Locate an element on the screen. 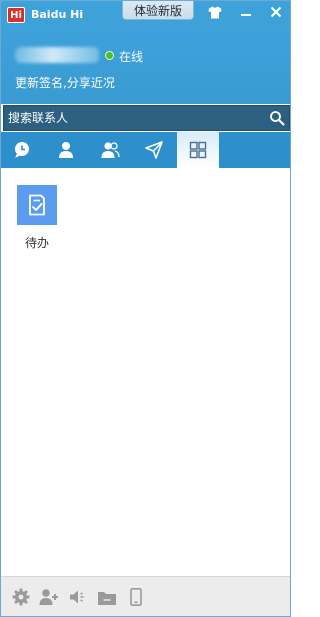  bottom-toolbar is located at coordinates (145, 596).